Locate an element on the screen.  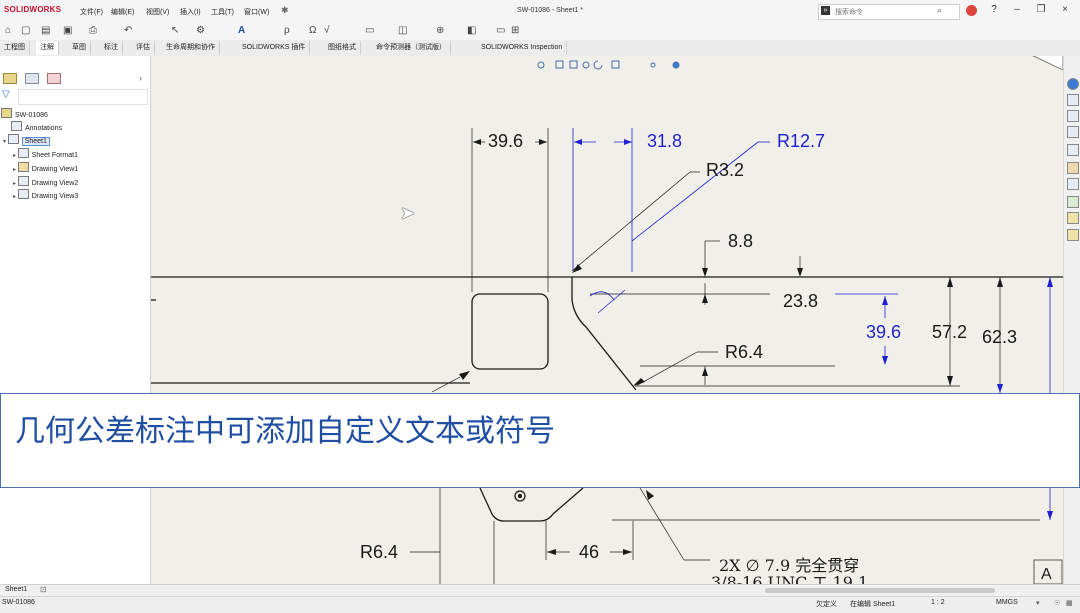
hole-callout-line-1: 2X ∅ 7.9 完全贯穿 is located at coordinates (789, 564).